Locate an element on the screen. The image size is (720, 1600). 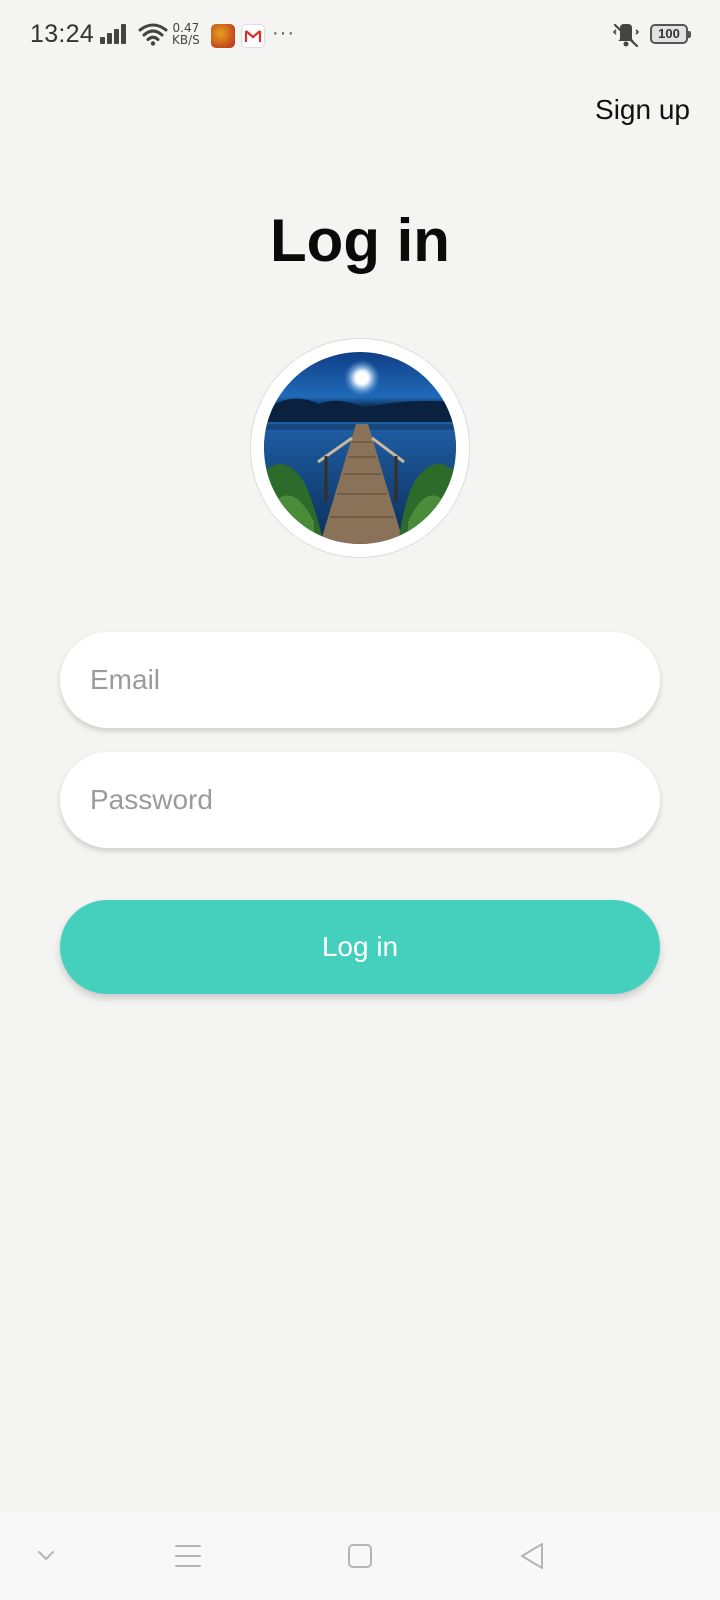
email-field-container is located at coordinates (360, 680).